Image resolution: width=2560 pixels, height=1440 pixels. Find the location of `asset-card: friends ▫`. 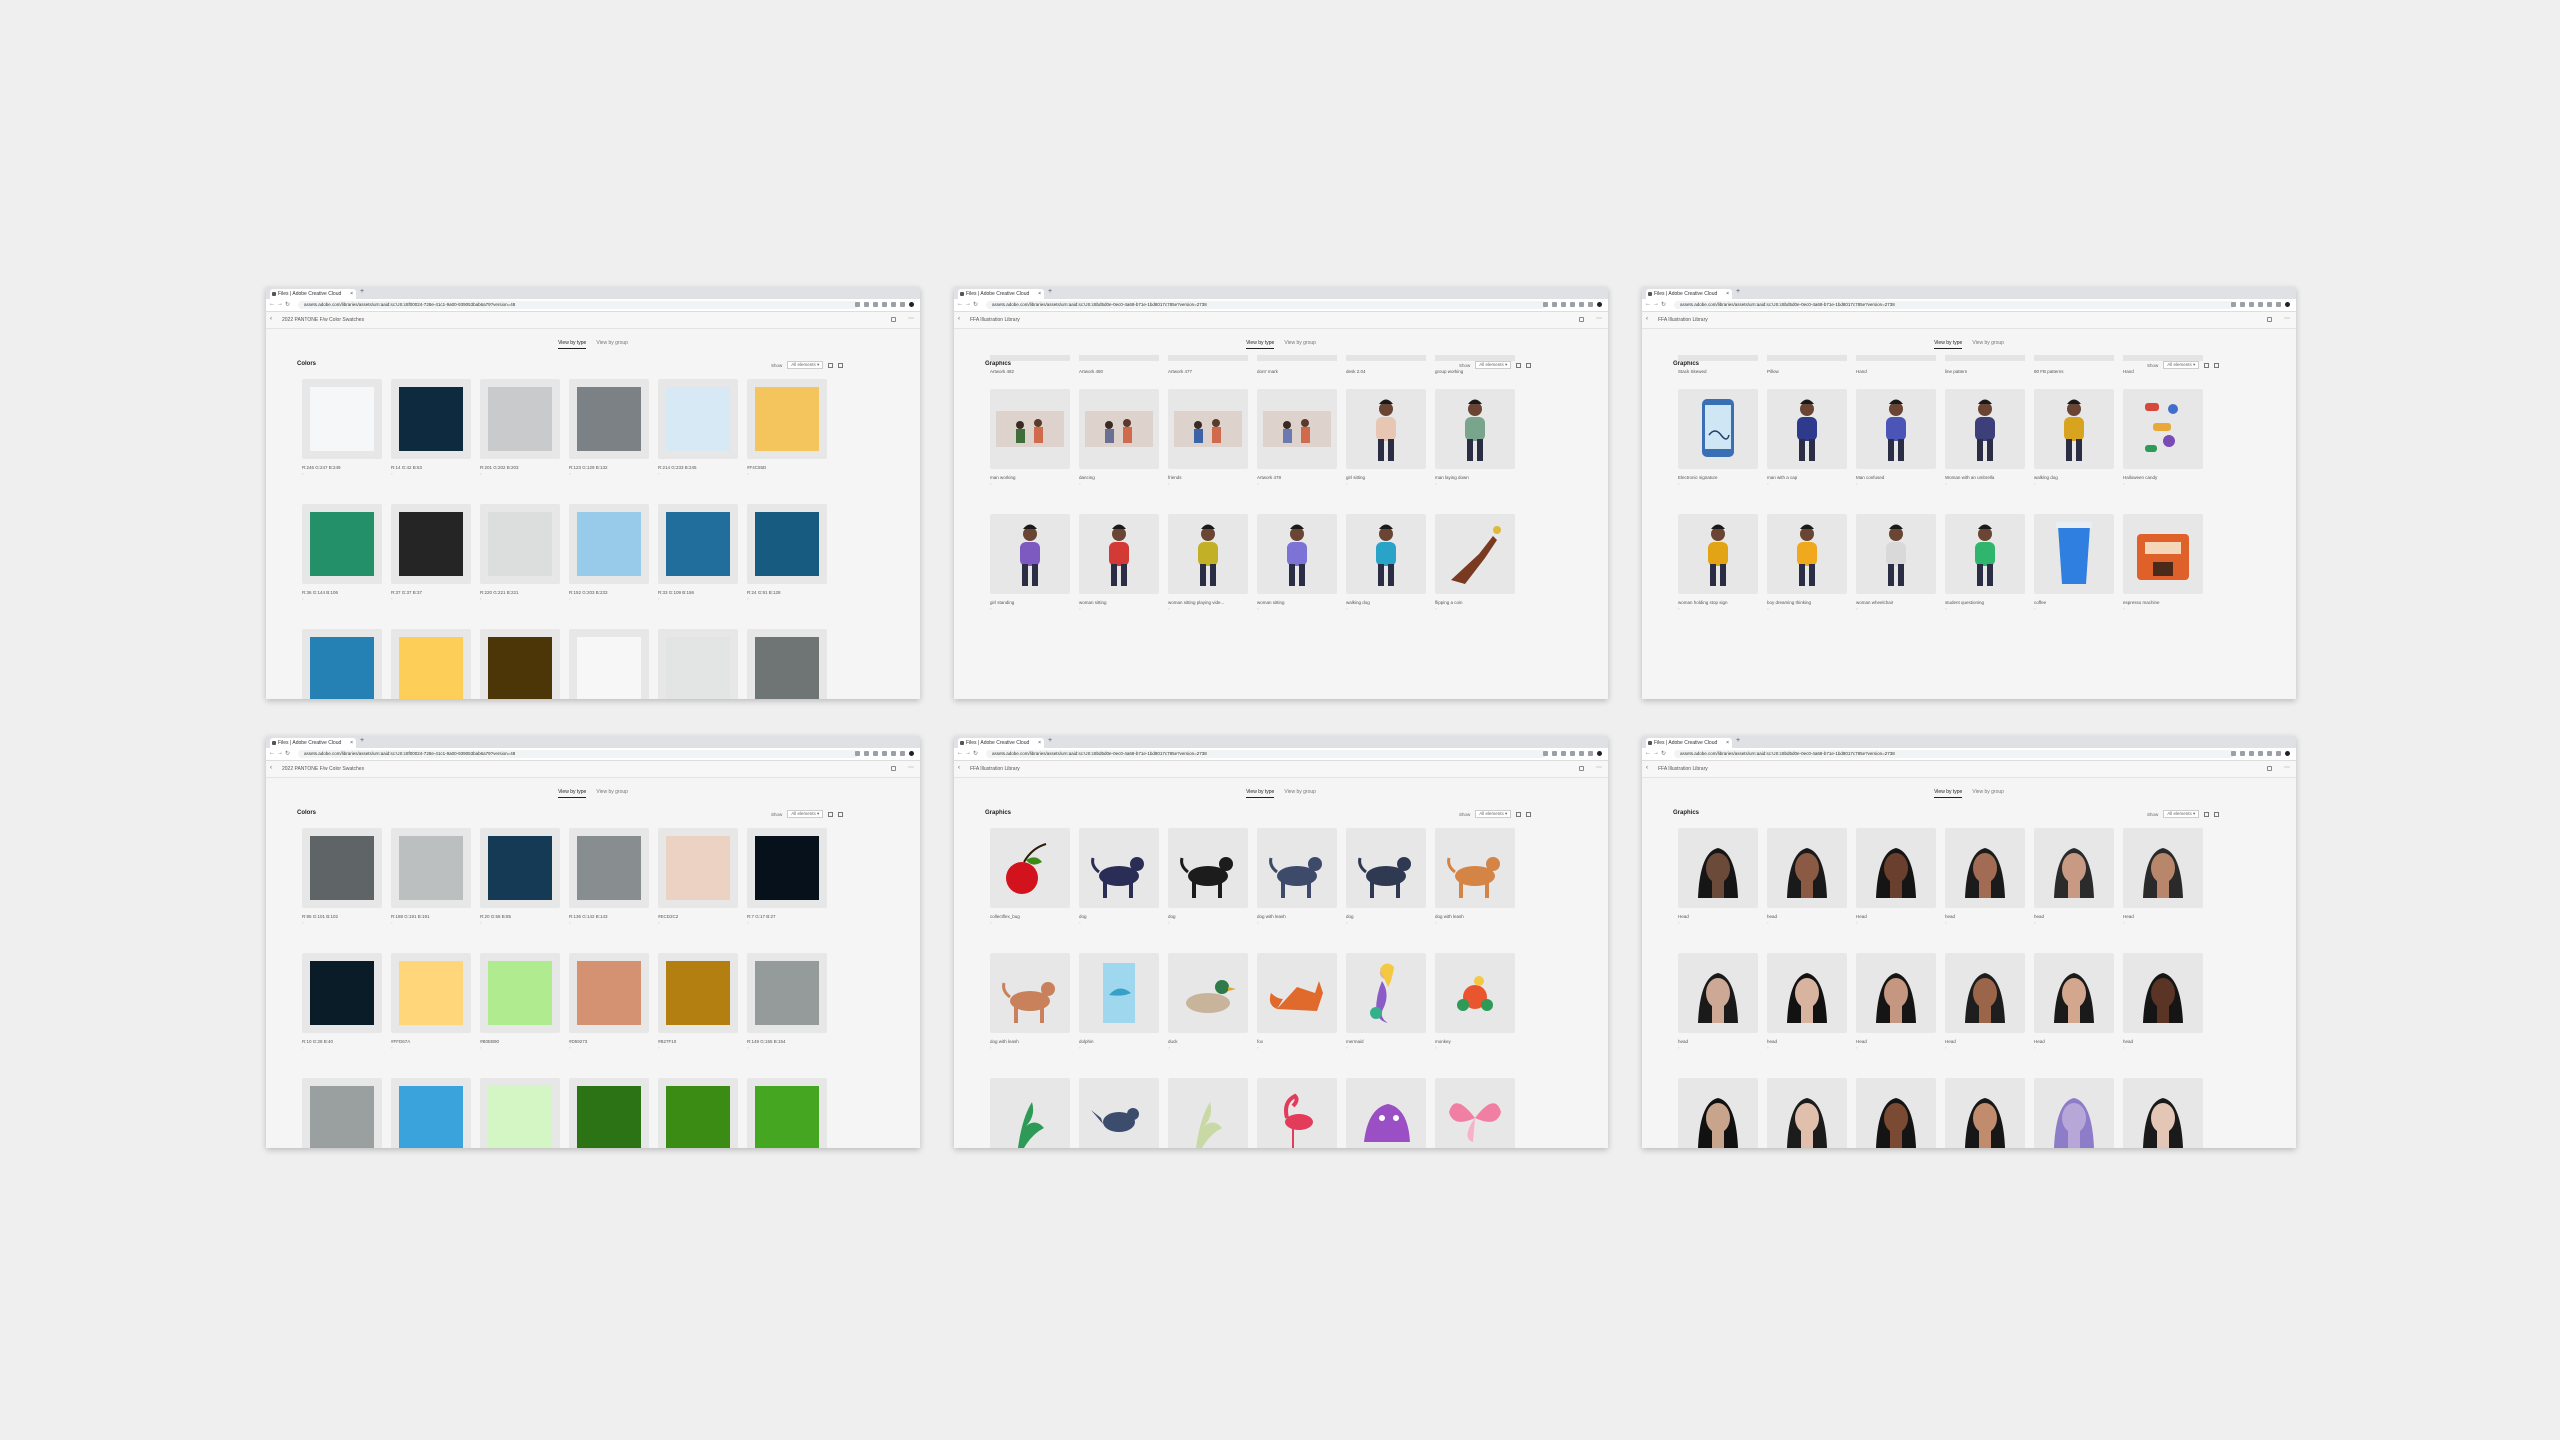

asset-card: friends ▫ is located at coordinates (1208, 437).